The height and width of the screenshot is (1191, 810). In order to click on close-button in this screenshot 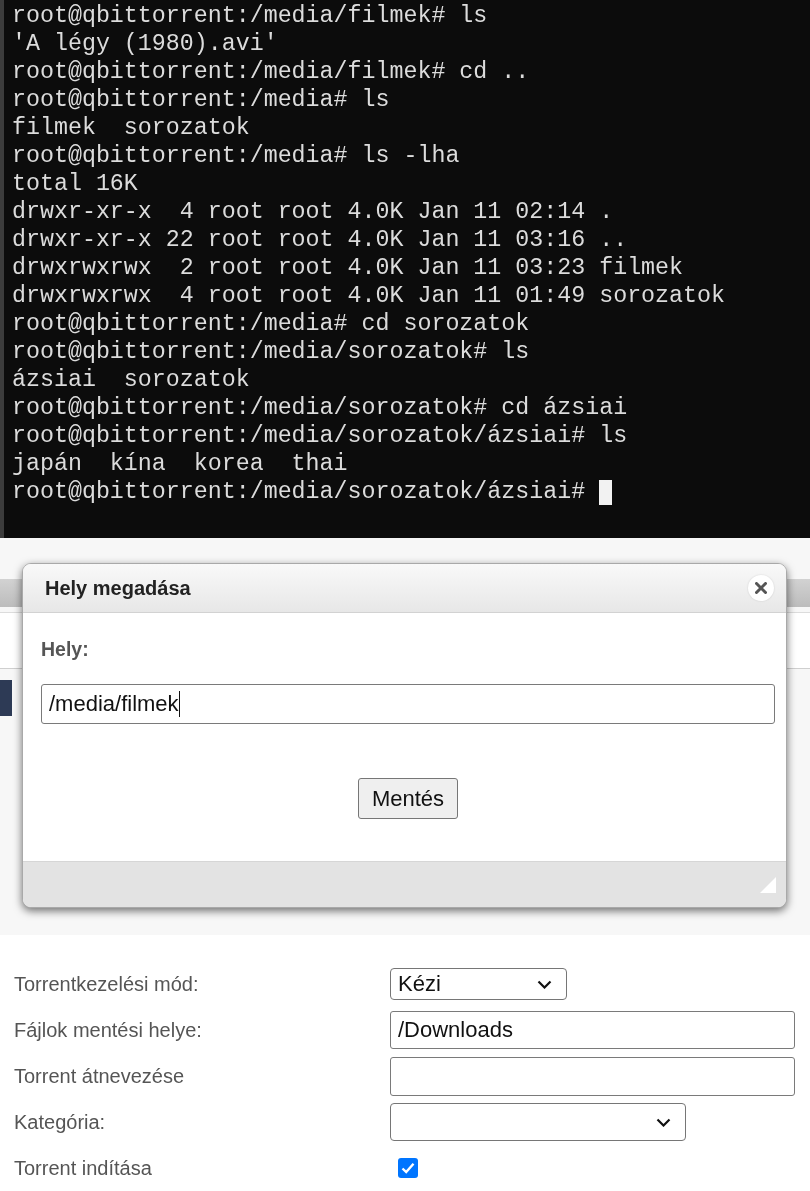, I will do `click(761, 588)`.